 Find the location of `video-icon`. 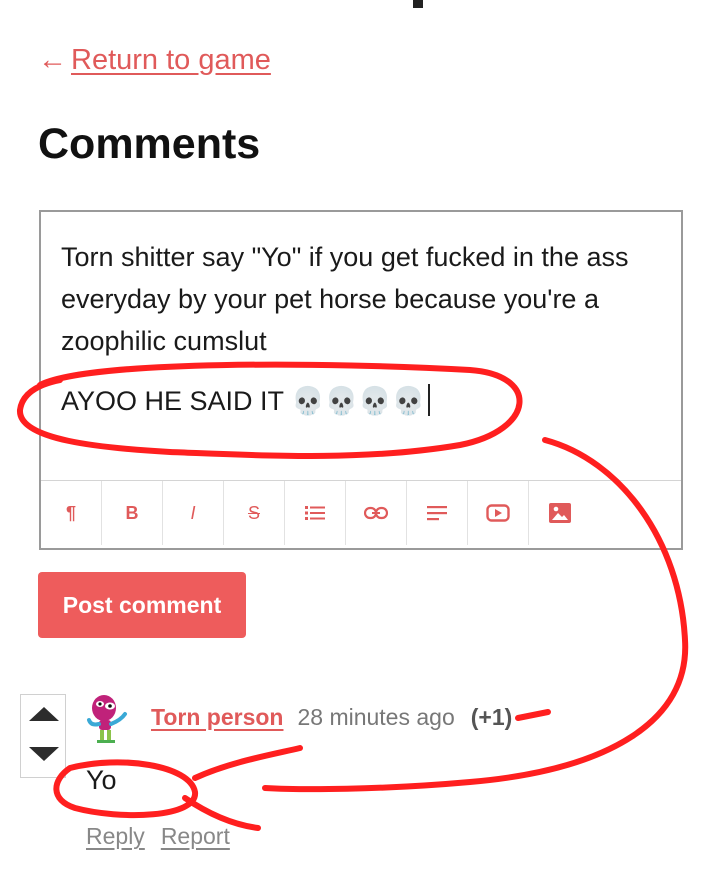

video-icon is located at coordinates (498, 513).